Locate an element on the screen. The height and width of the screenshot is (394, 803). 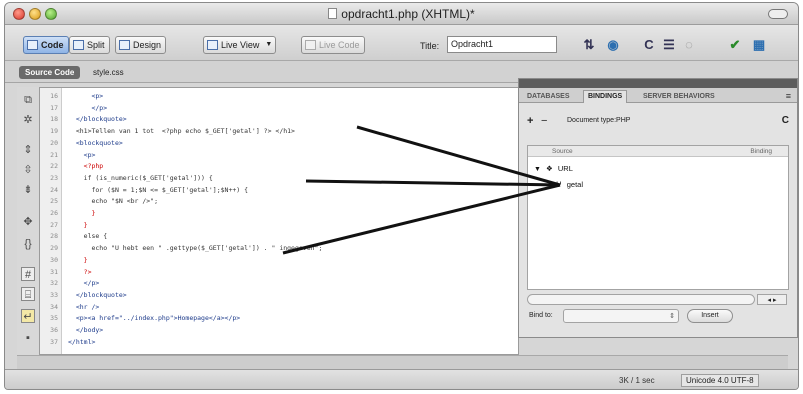
code-line: 33 </blockquote> is located at coordinates (279, 295).